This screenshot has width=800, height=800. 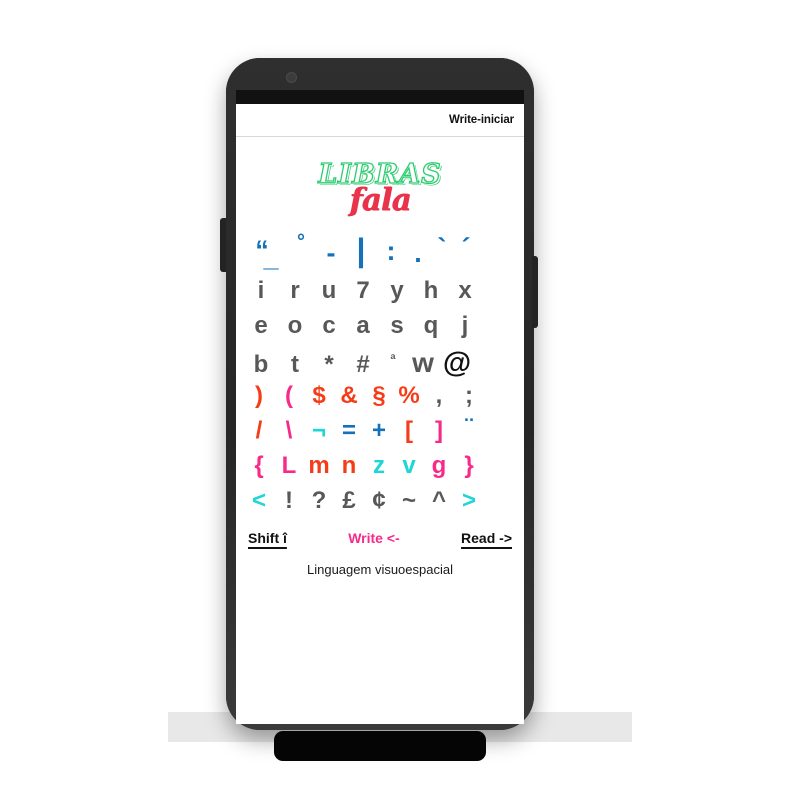 What do you see at coordinates (329, 291) in the screenshot?
I see `key-u: u` at bounding box center [329, 291].